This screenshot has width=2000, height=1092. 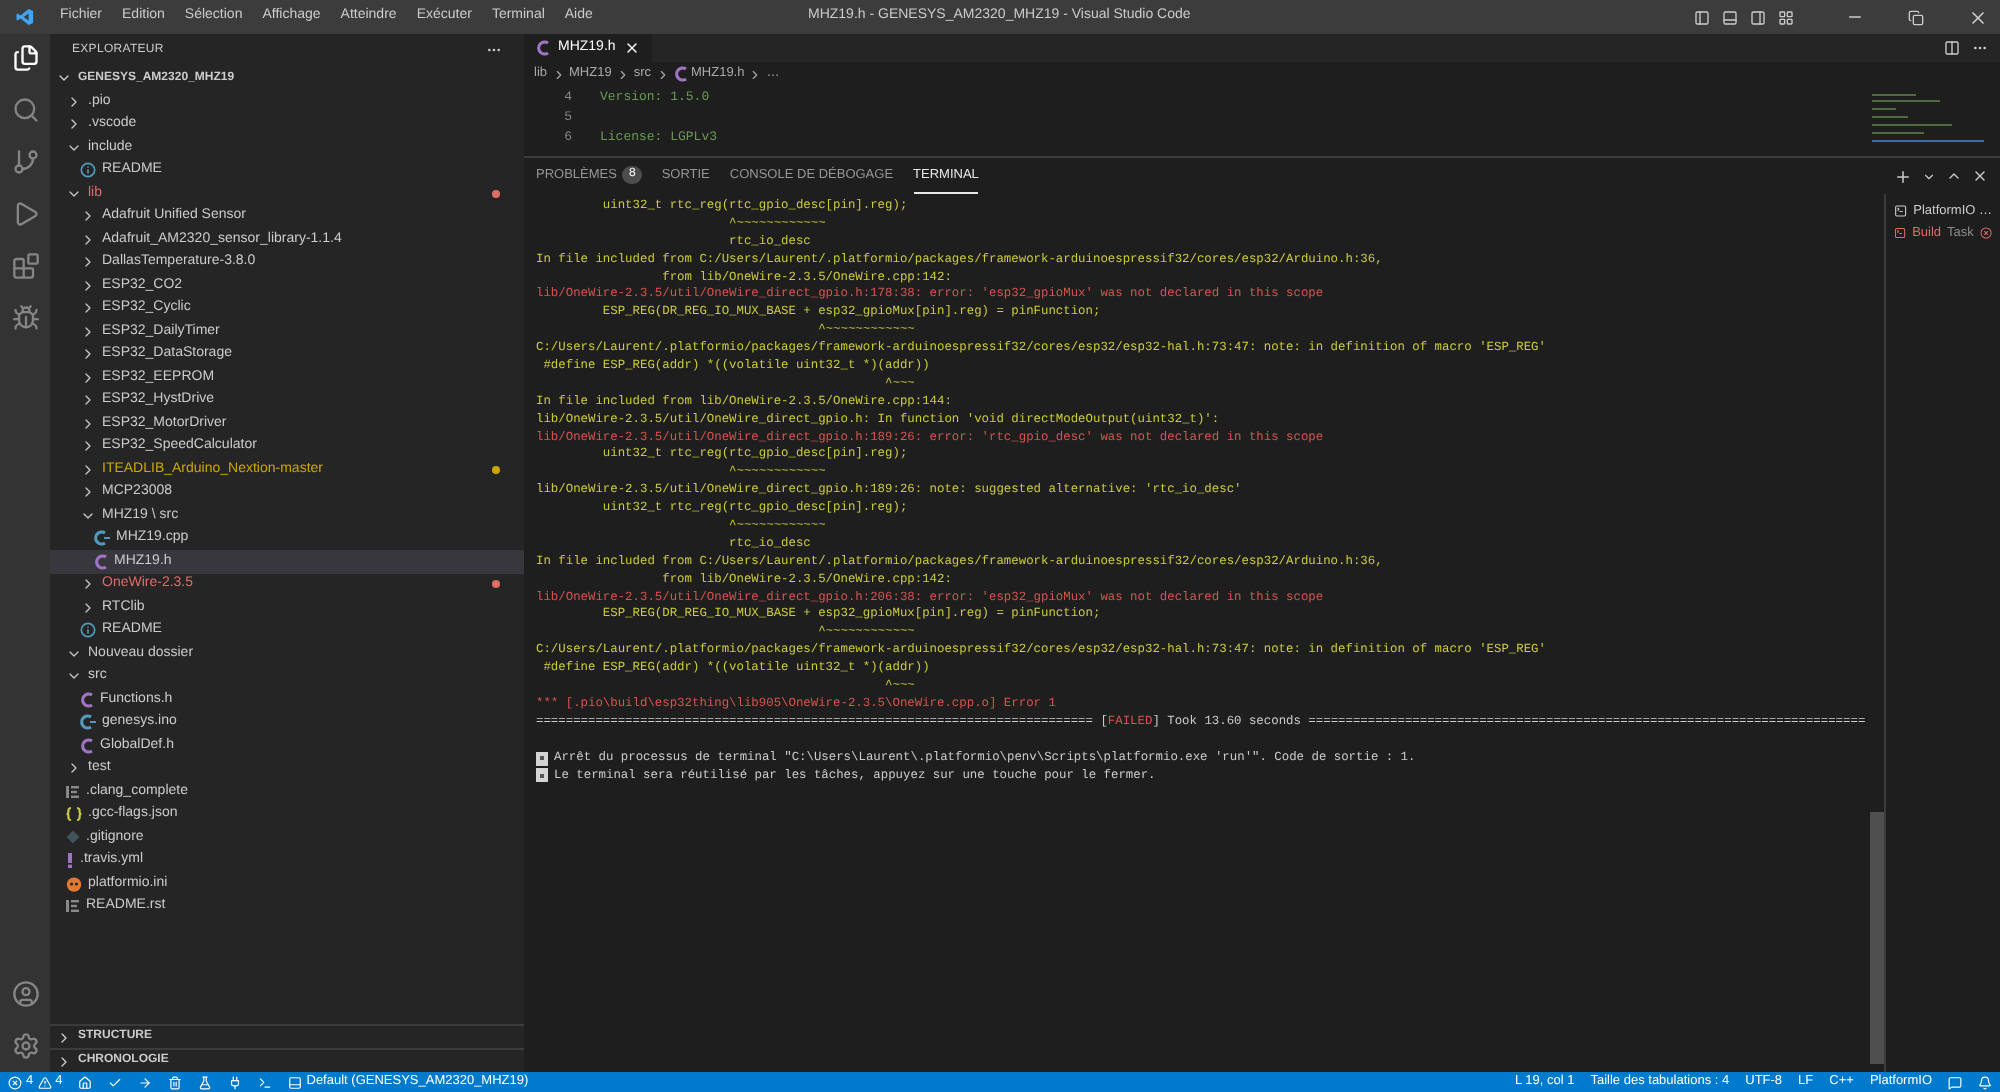 What do you see at coordinates (25, 17) in the screenshot?
I see `app-logo-icon` at bounding box center [25, 17].